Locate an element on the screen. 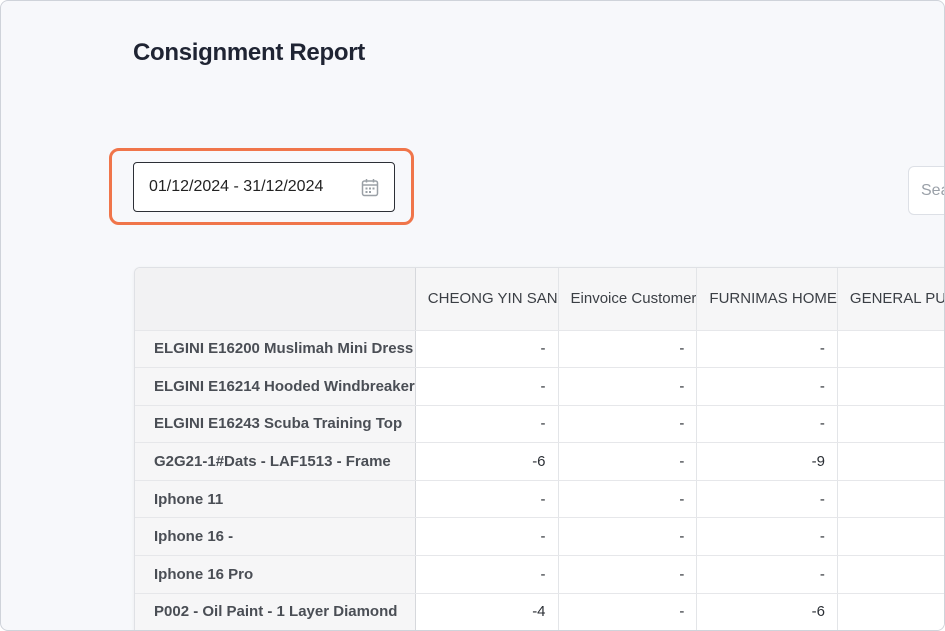 The image size is (945, 631). row-label: Iphone 16 - is located at coordinates (275, 537).